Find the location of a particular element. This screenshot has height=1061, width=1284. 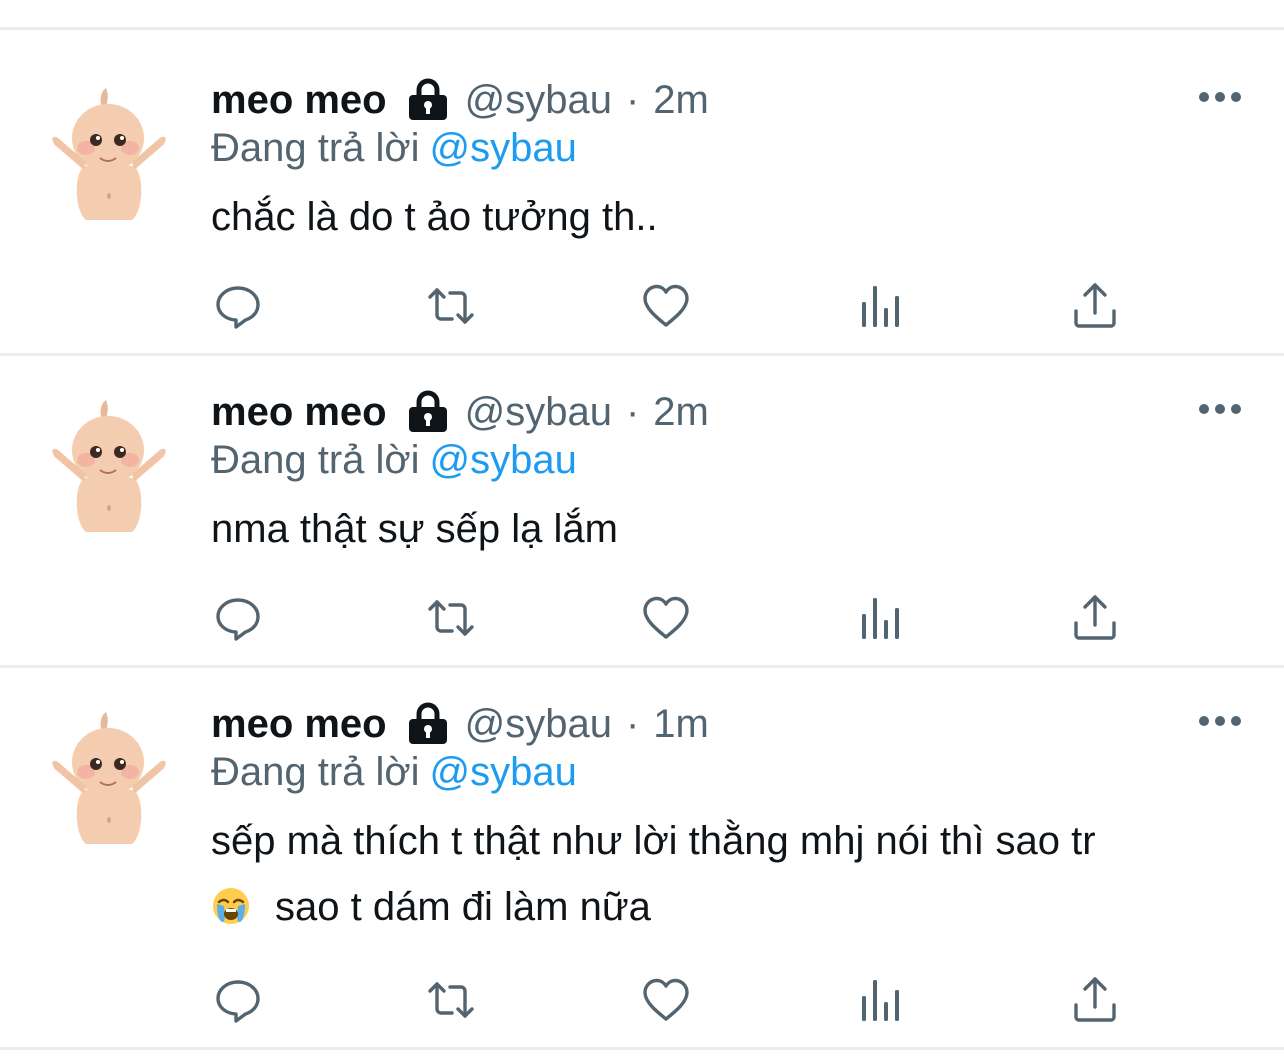

tweet-text-line: sao t dám đi làm nữa is located at coordinates (731, 907).